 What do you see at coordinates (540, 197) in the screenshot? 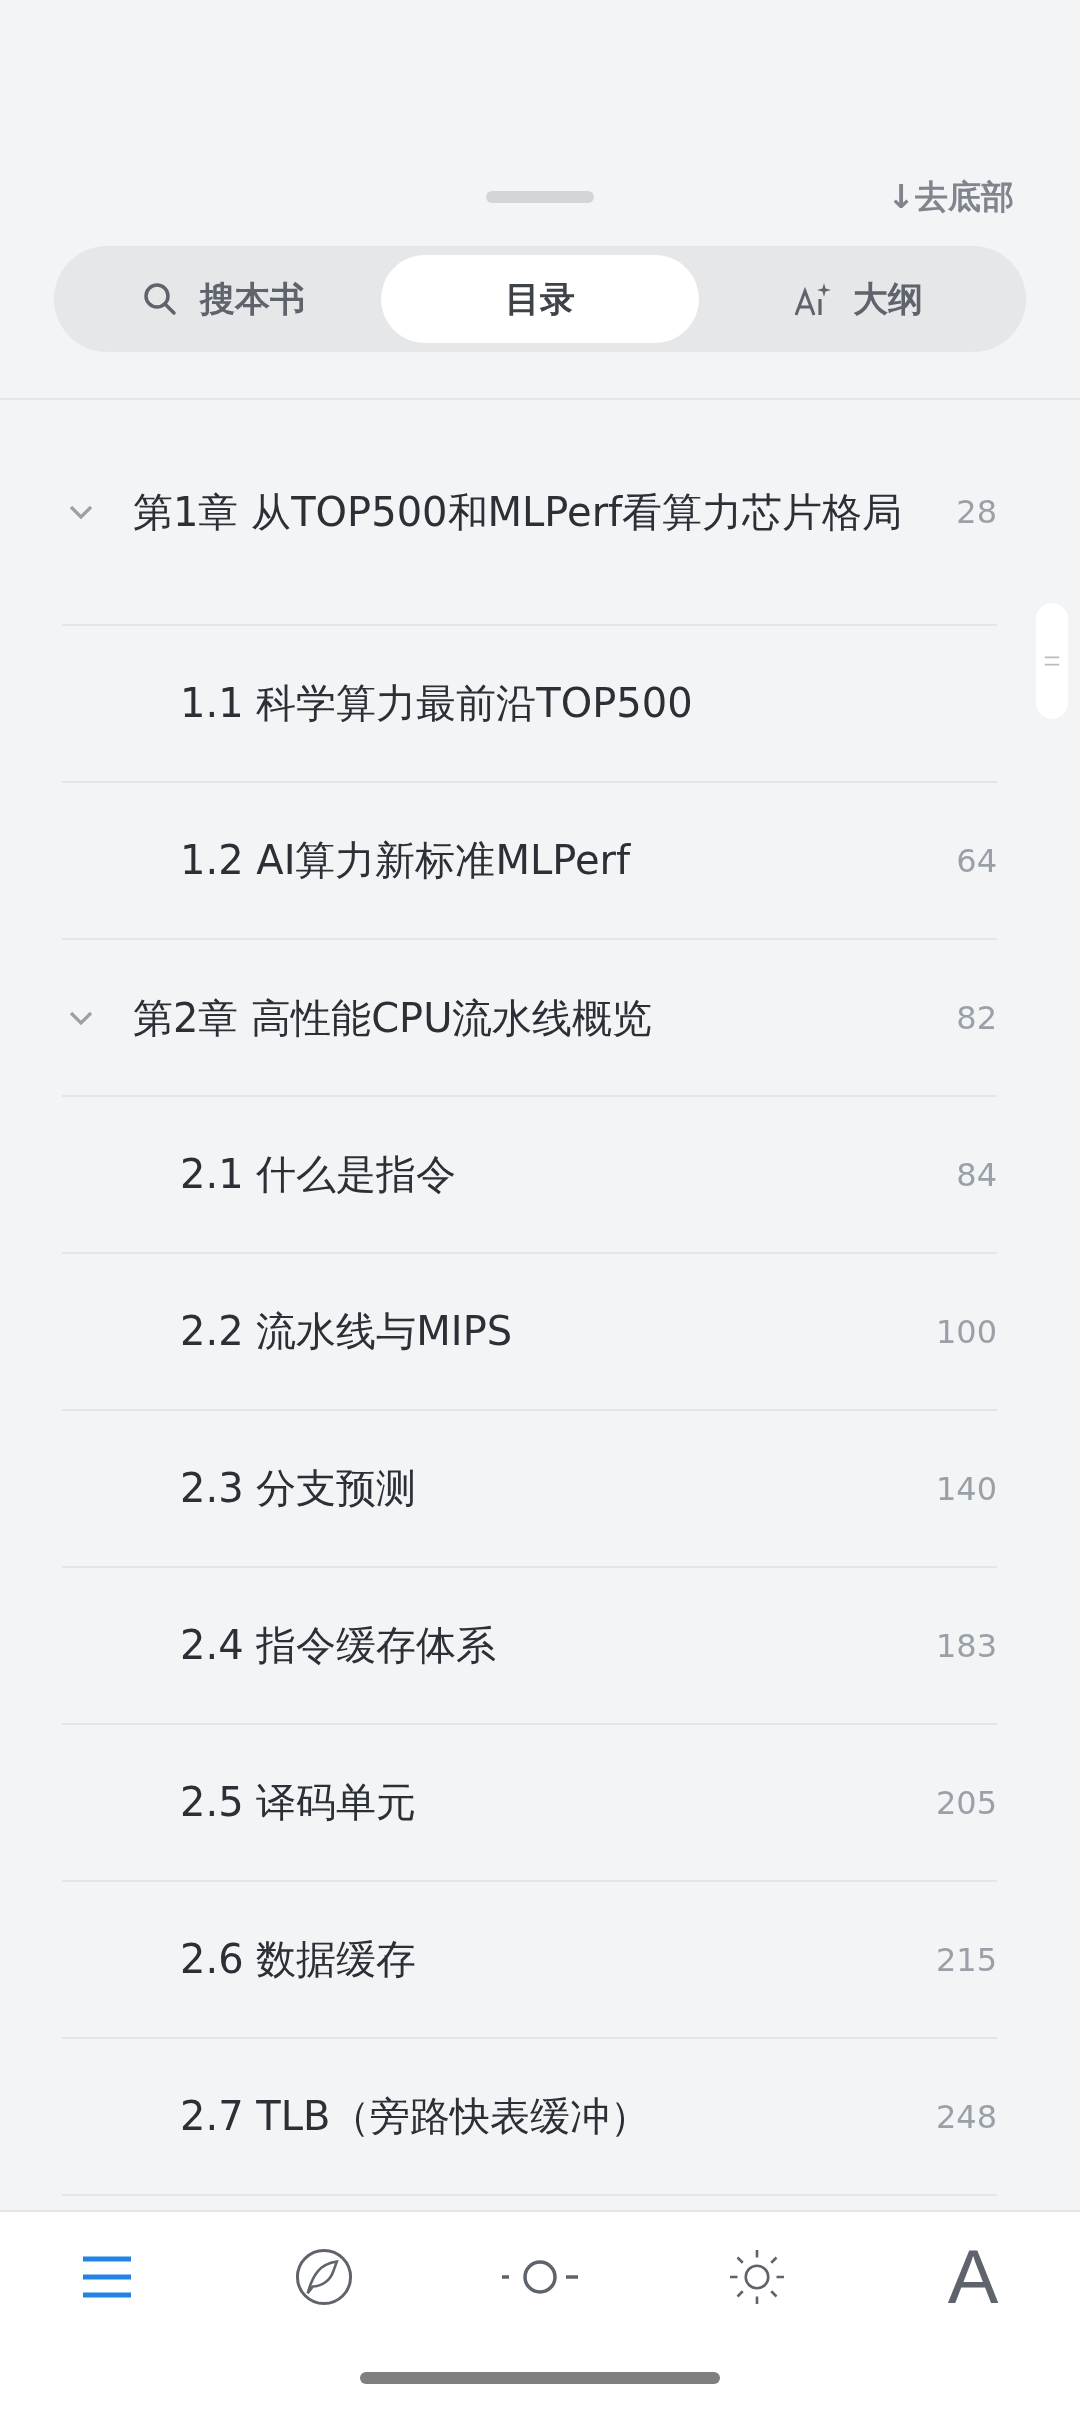
I see `drag-handle` at bounding box center [540, 197].